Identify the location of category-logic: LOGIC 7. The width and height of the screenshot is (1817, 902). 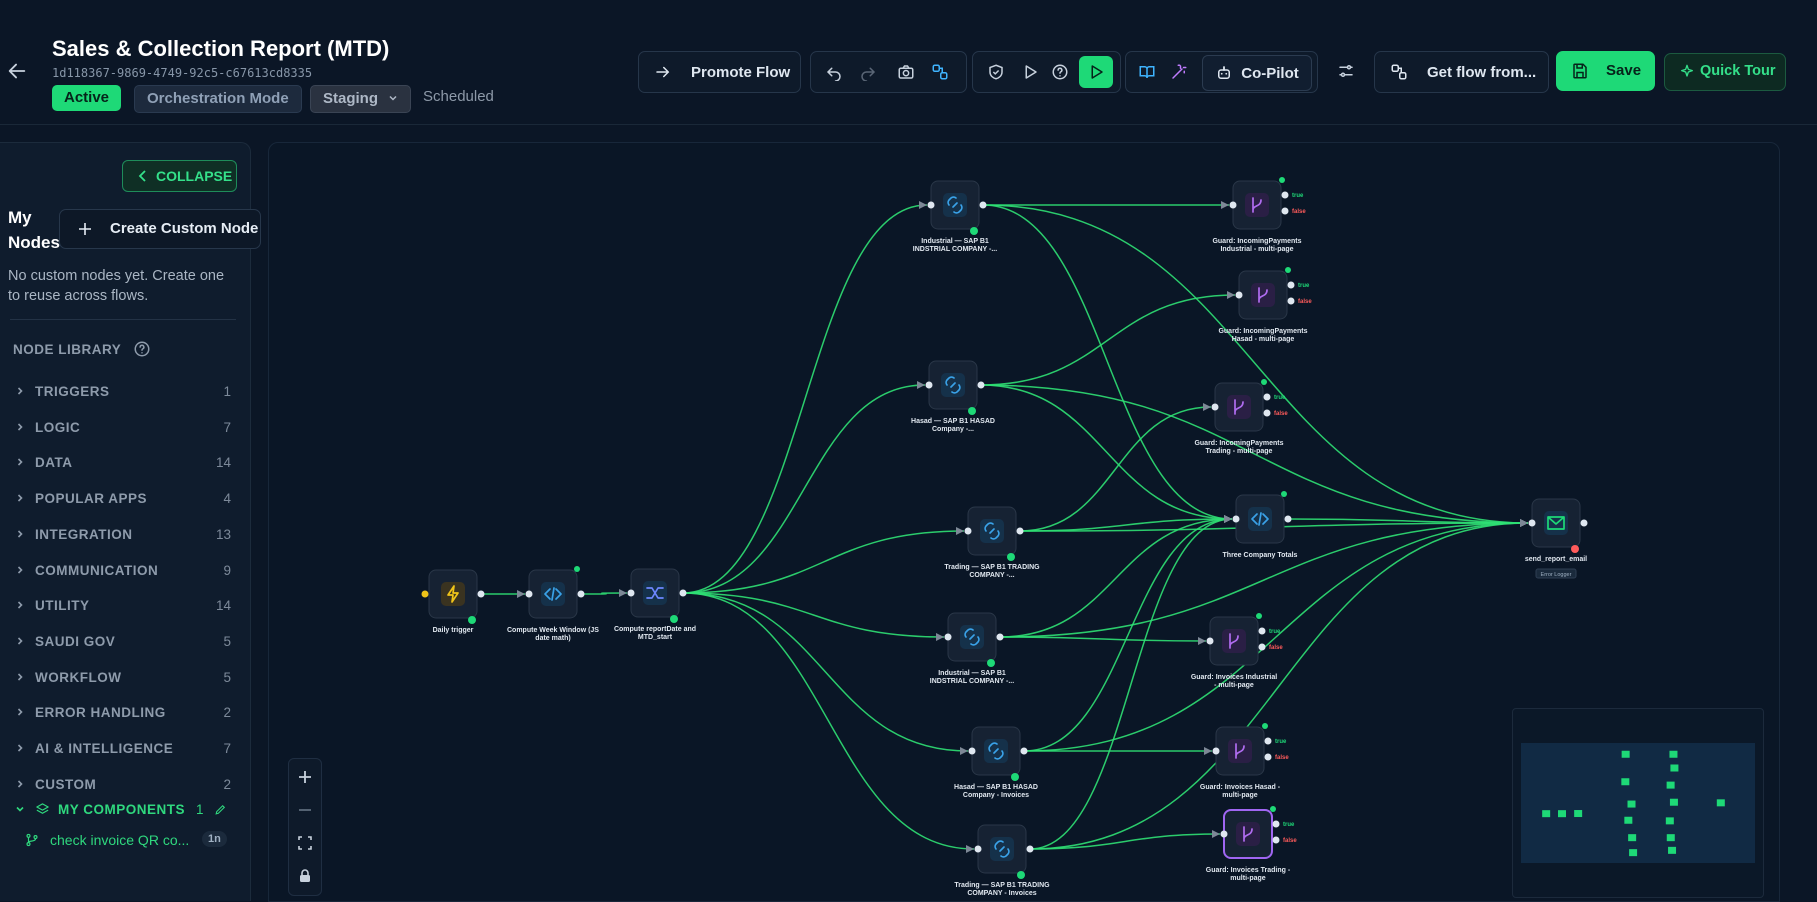
(125, 428).